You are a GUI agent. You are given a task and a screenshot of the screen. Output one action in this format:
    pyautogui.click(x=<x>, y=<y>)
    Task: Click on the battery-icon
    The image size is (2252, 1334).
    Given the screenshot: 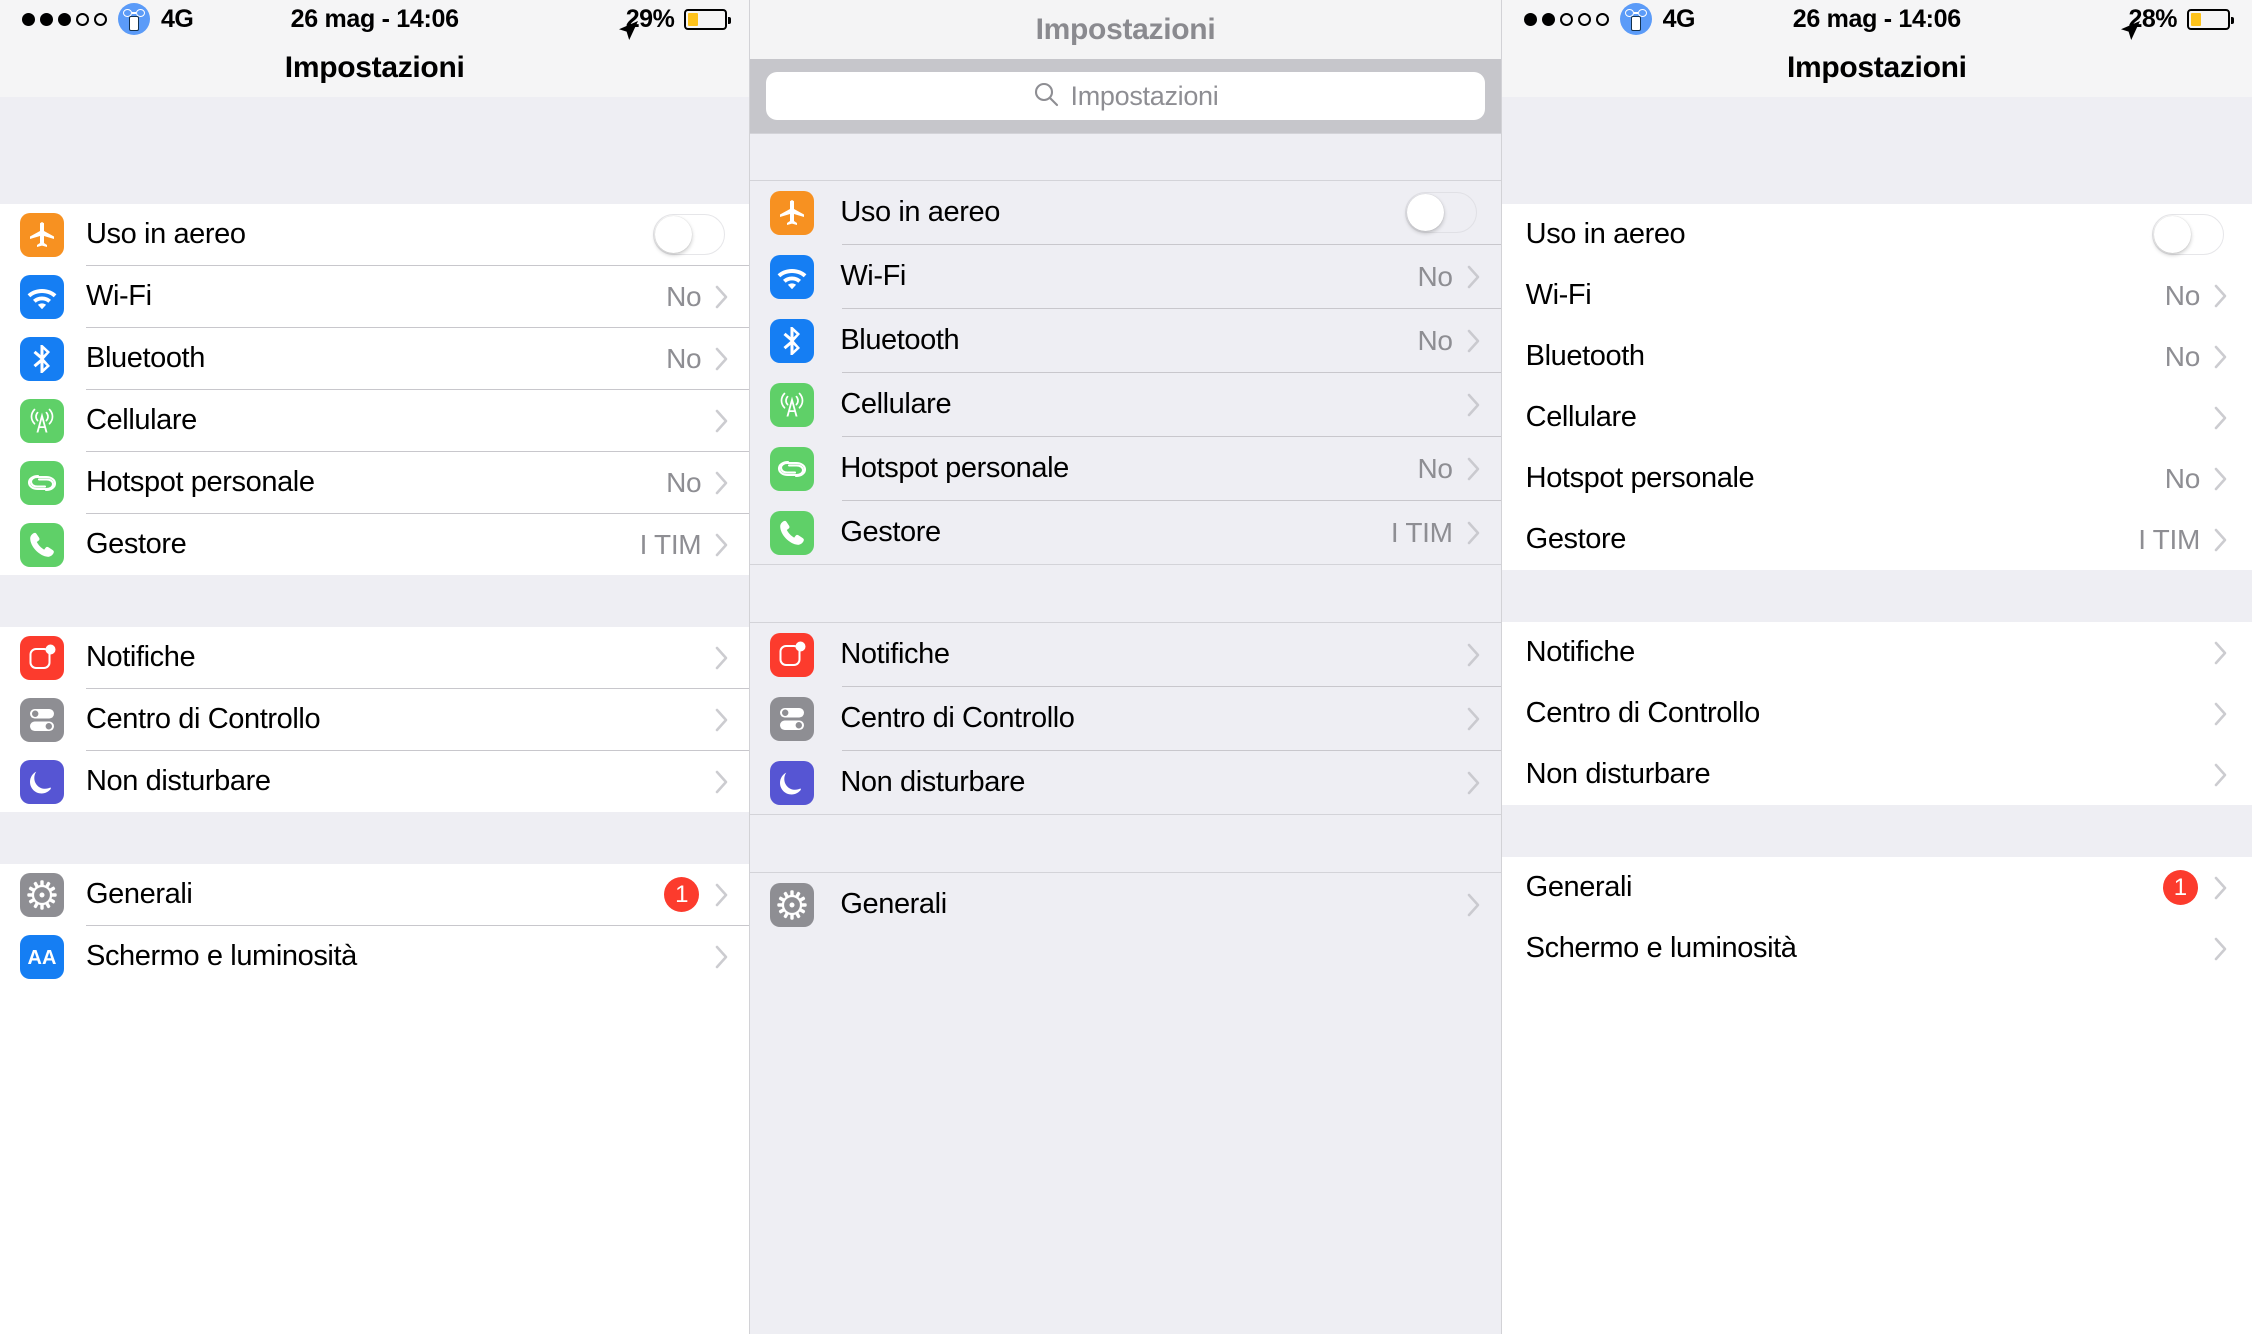 What is the action you would take?
    pyautogui.click(x=708, y=19)
    